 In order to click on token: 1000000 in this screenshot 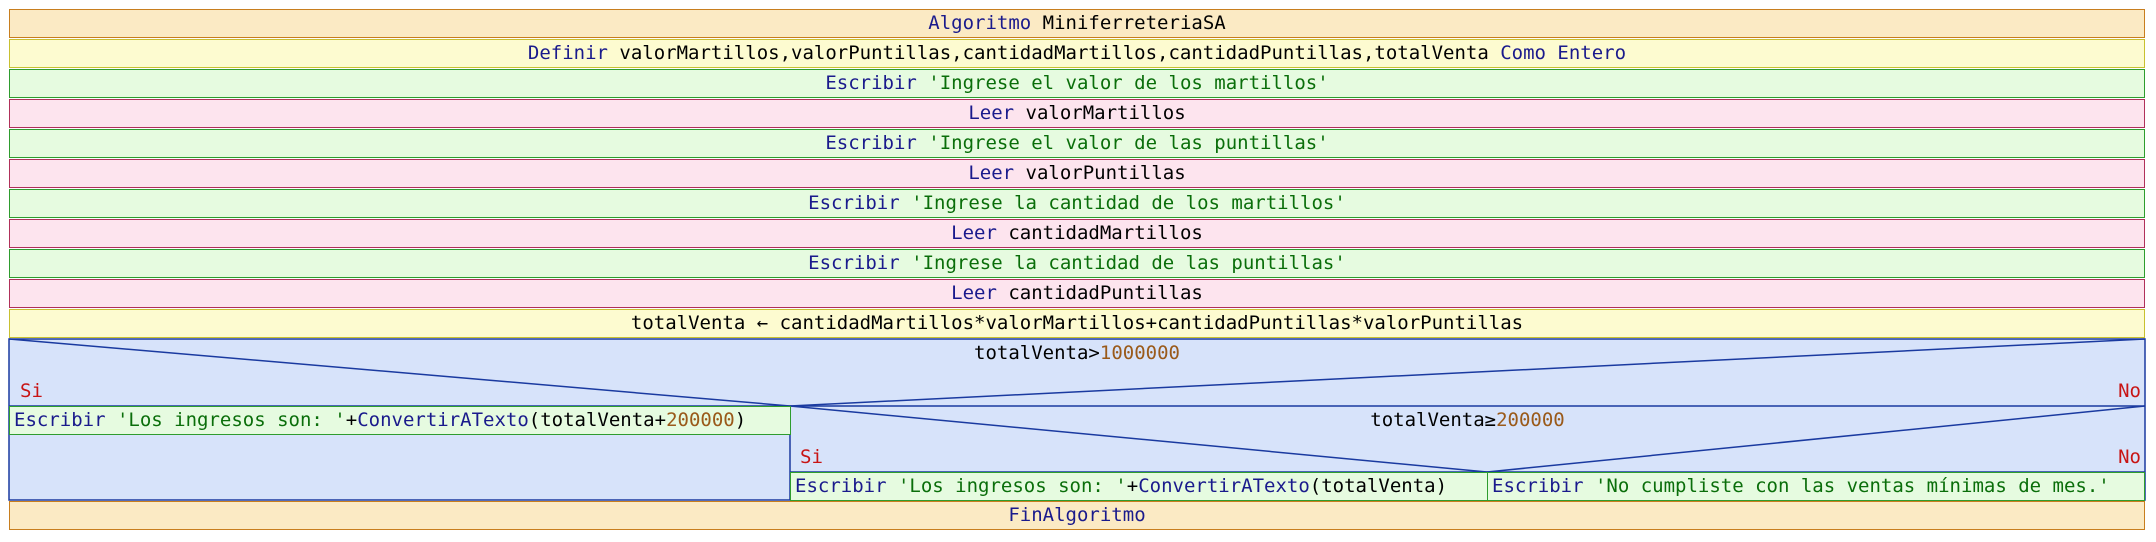, I will do `click(1139, 353)`.